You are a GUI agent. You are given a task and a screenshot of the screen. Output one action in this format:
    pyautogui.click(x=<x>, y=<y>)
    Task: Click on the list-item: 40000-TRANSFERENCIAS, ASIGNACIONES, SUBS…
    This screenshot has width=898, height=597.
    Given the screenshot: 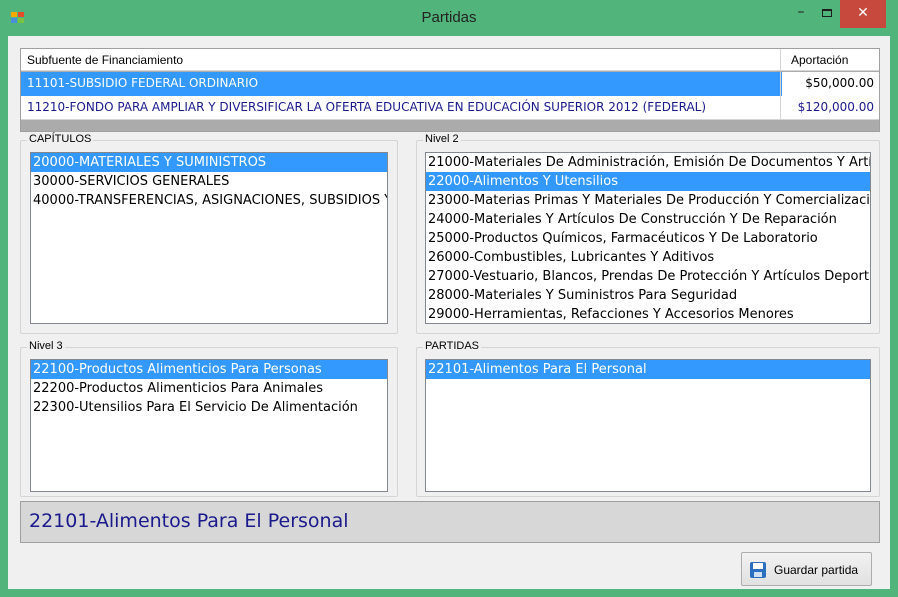 What is the action you would take?
    pyautogui.click(x=209, y=200)
    